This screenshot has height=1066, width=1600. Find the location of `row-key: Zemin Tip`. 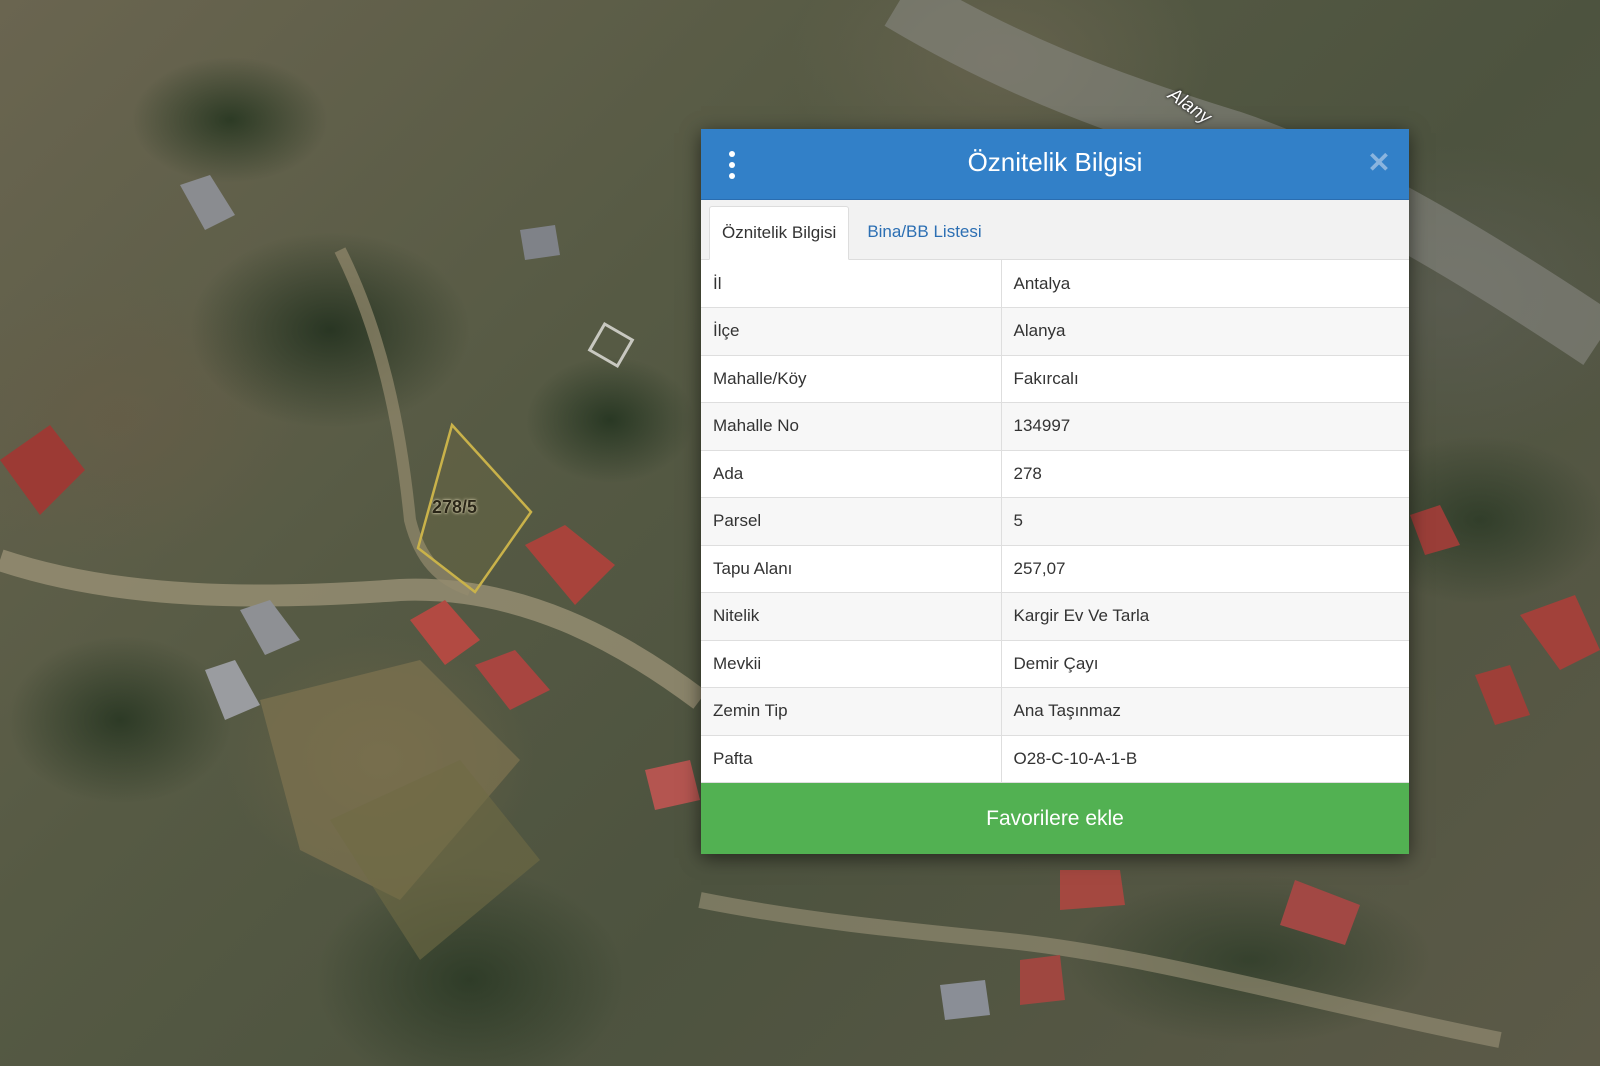

row-key: Zemin Tip is located at coordinates (851, 711).